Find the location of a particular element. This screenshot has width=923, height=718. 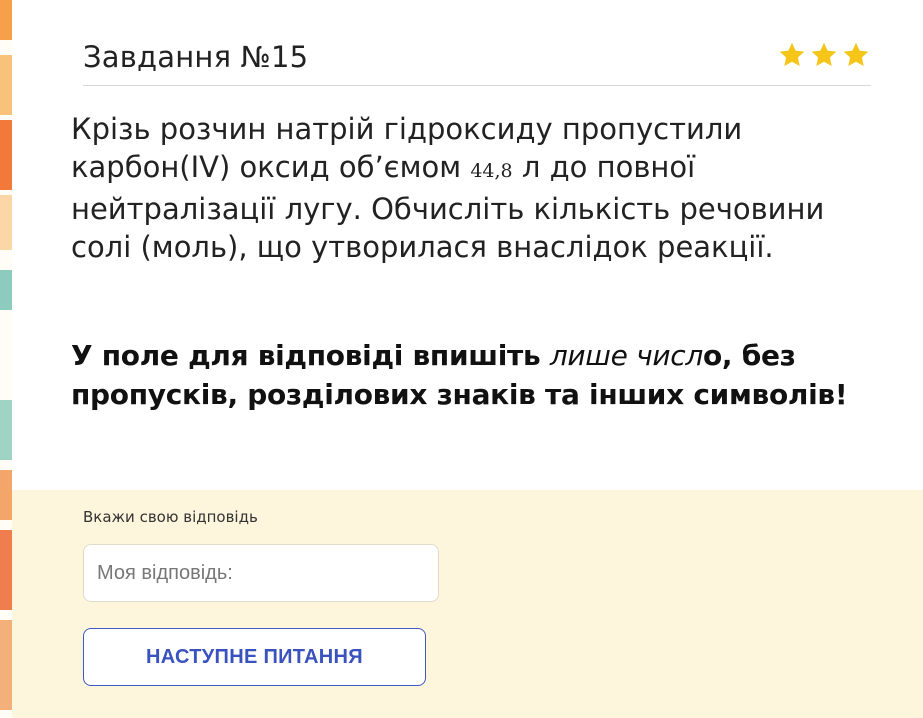

difficulty-stars is located at coordinates (824, 55).